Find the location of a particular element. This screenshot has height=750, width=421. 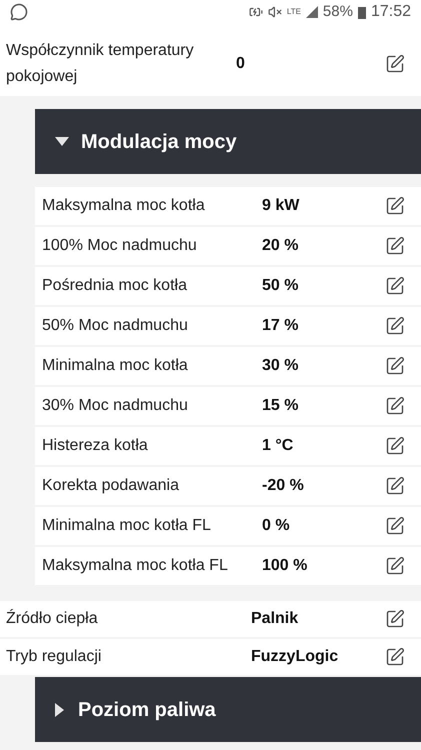

setting-value: FuzzyLogic is located at coordinates (294, 657).